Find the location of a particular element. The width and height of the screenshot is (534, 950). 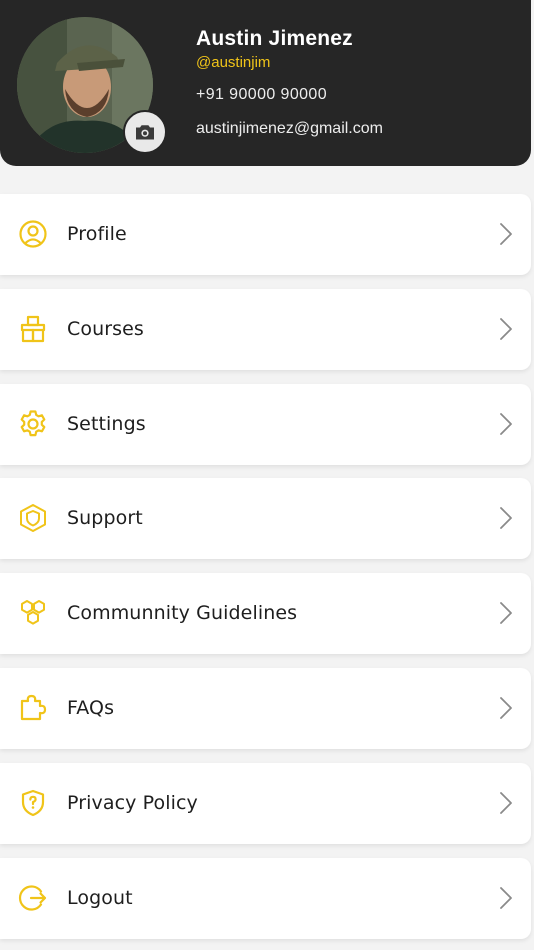

menu-item-support: Support is located at coordinates (265, 518).